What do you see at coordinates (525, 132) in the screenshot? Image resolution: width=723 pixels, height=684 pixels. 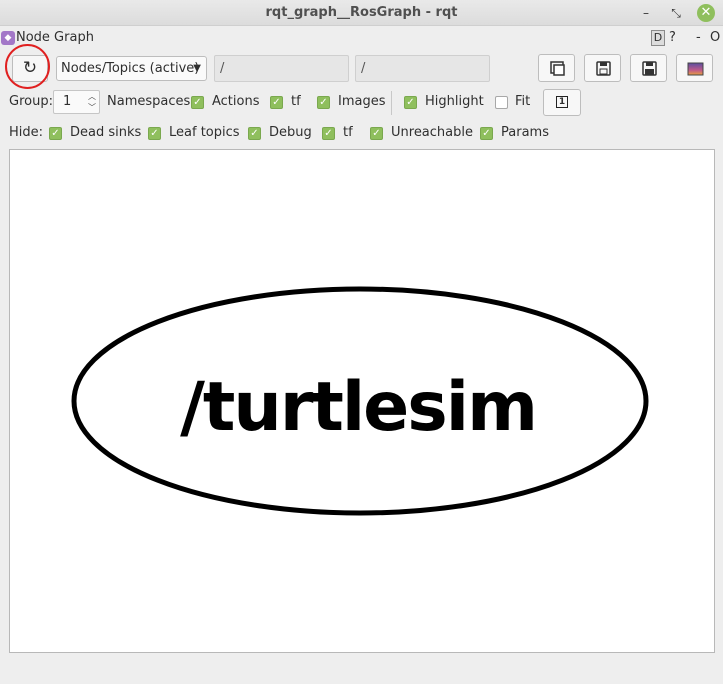 I see `params-label: Params` at bounding box center [525, 132].